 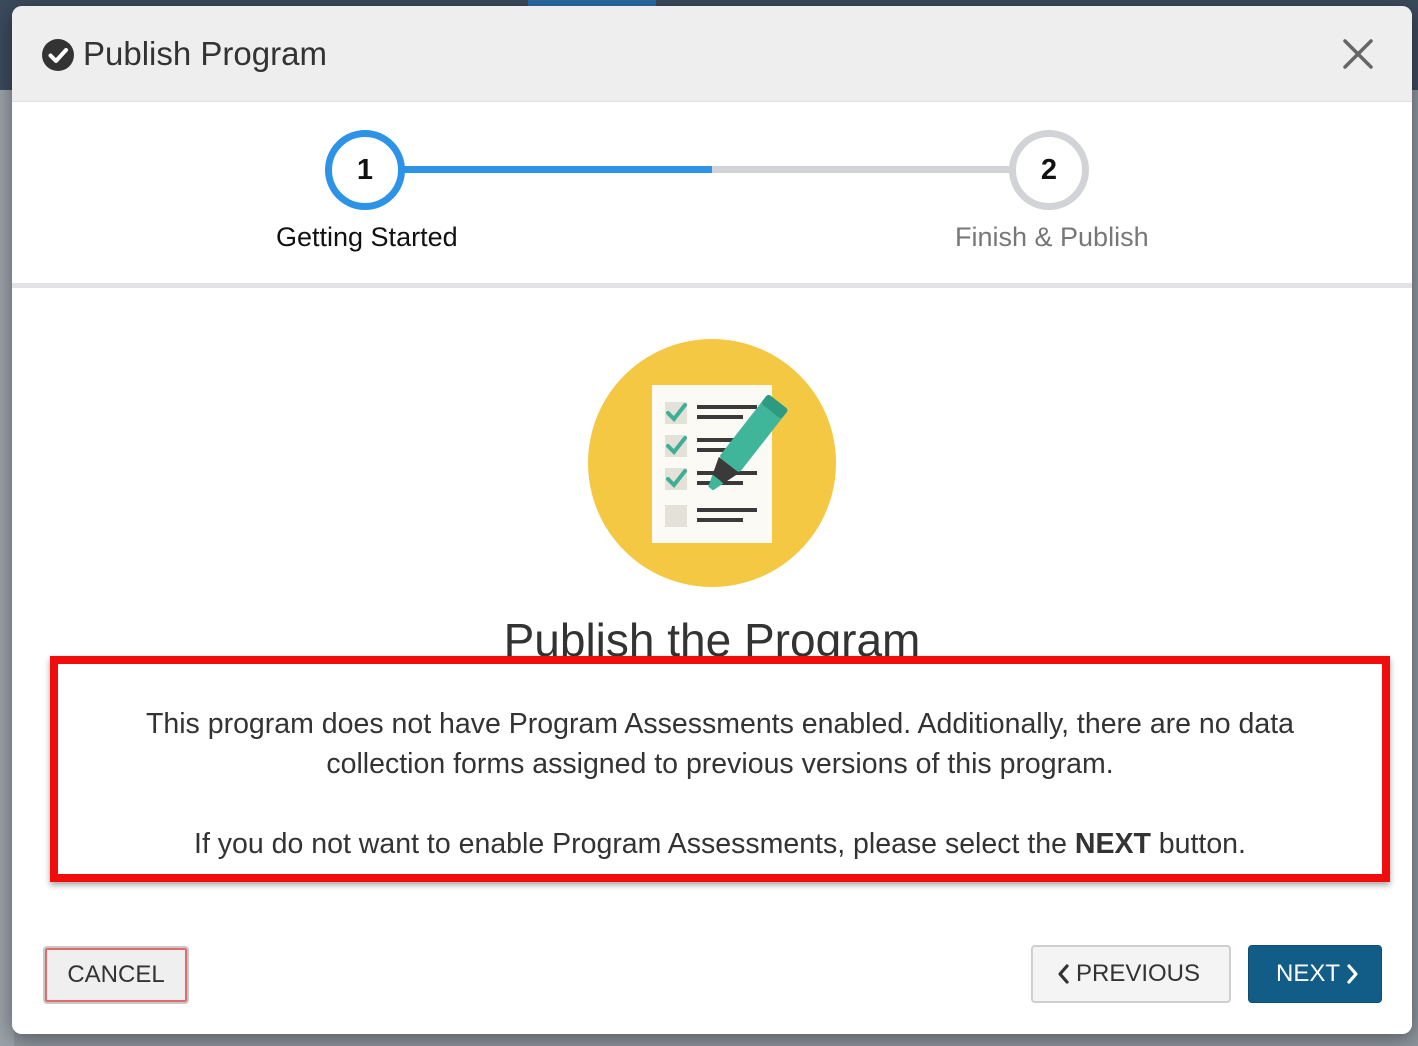 I want to click on modal-header: Publish Program, so click(x=712, y=54).